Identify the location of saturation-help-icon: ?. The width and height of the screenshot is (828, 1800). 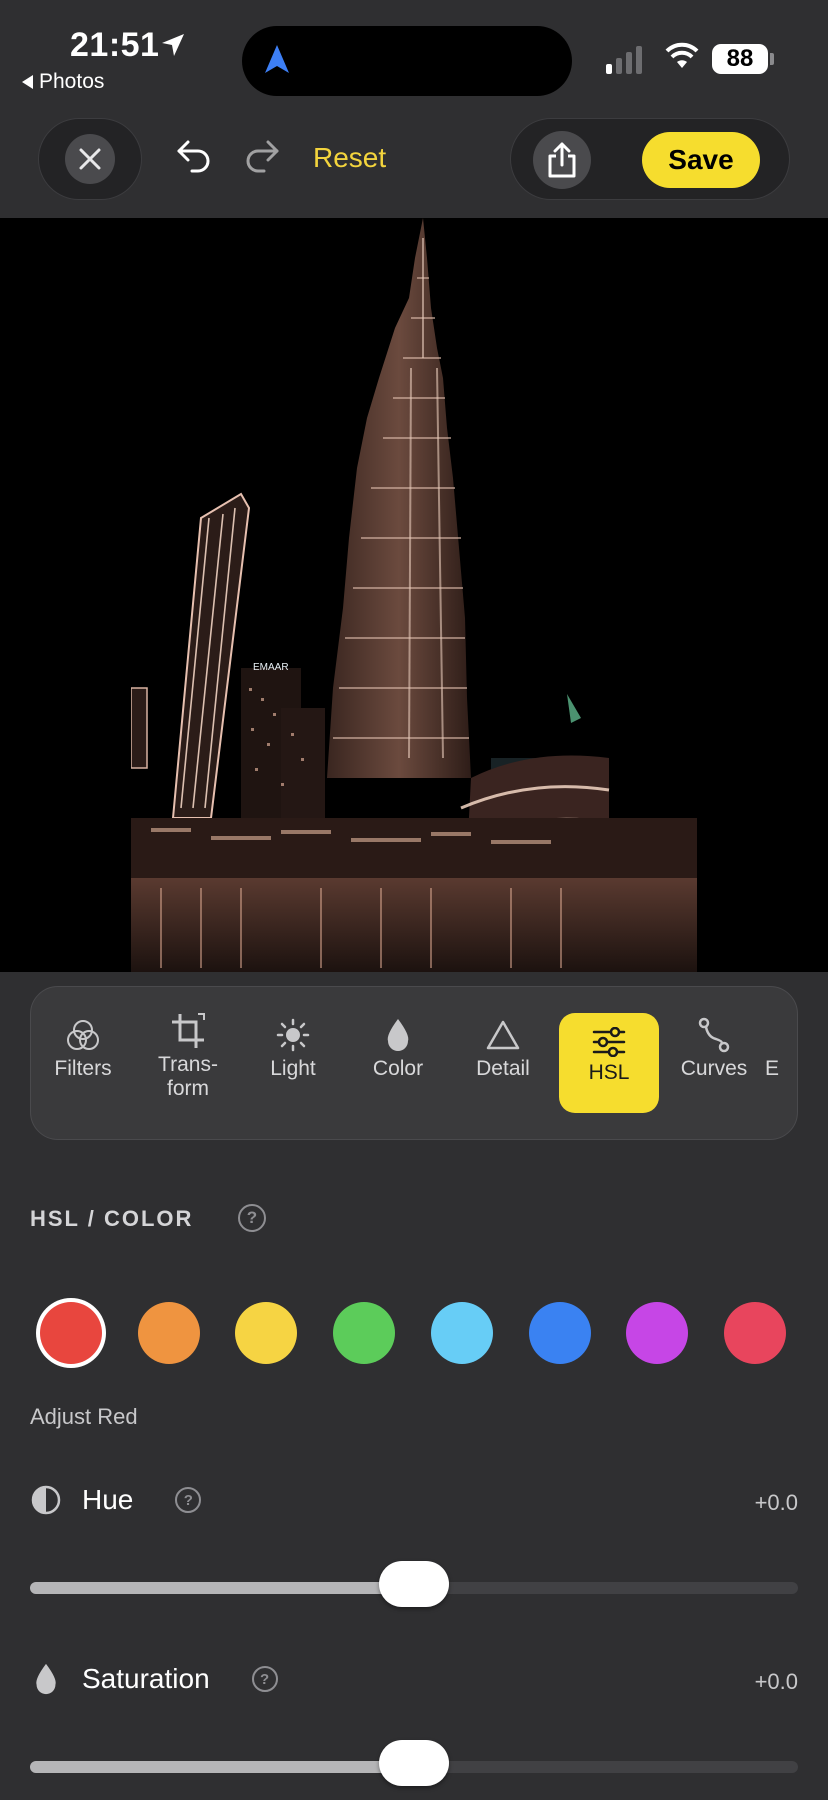
(264, 1679).